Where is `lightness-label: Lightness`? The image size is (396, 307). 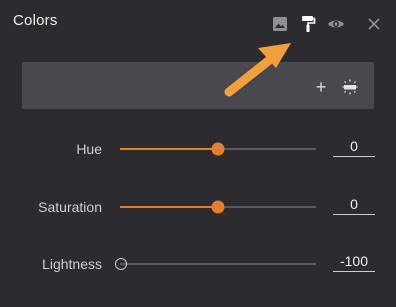
lightness-label: Lightness is located at coordinates (72, 264).